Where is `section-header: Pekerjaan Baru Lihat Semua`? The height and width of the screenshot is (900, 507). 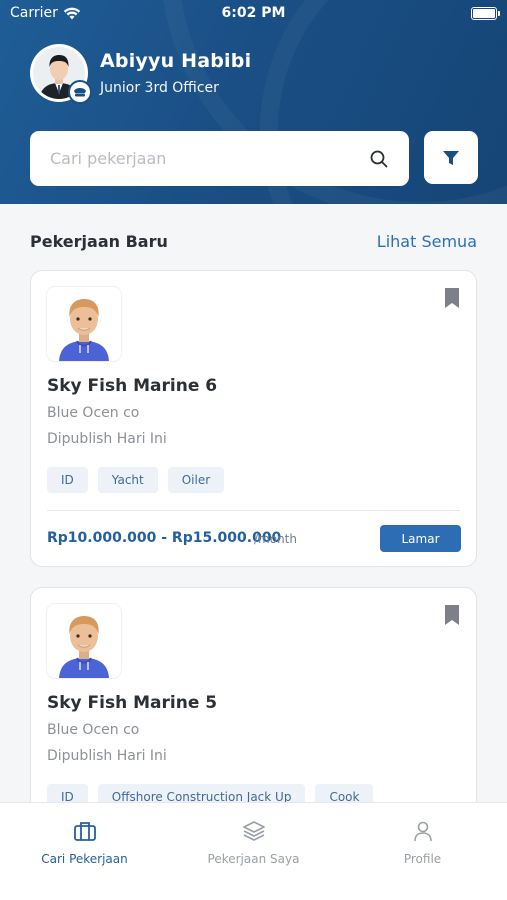 section-header: Pekerjaan Baru Lihat Semua is located at coordinates (253, 241).